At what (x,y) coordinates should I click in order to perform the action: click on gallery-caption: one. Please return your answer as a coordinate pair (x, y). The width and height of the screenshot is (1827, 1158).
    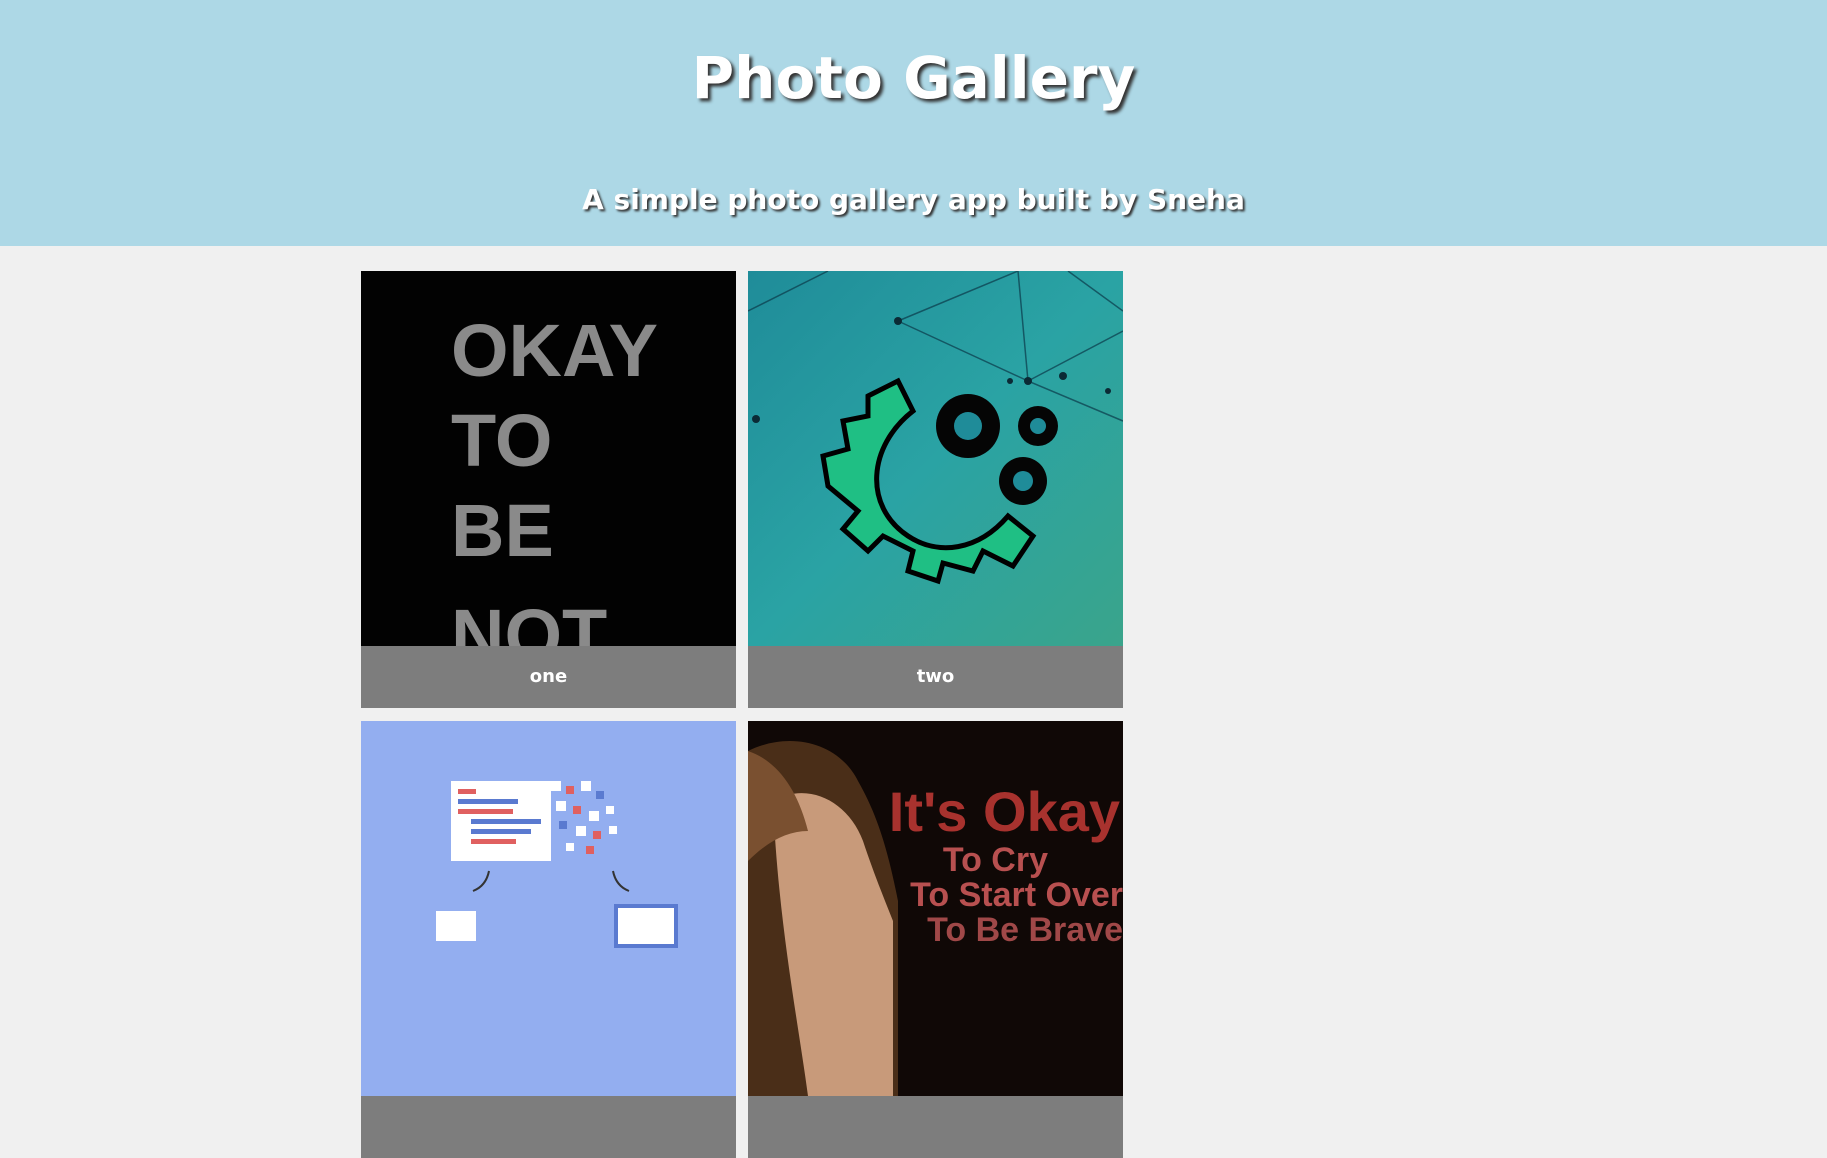
    Looking at the image, I should click on (548, 676).